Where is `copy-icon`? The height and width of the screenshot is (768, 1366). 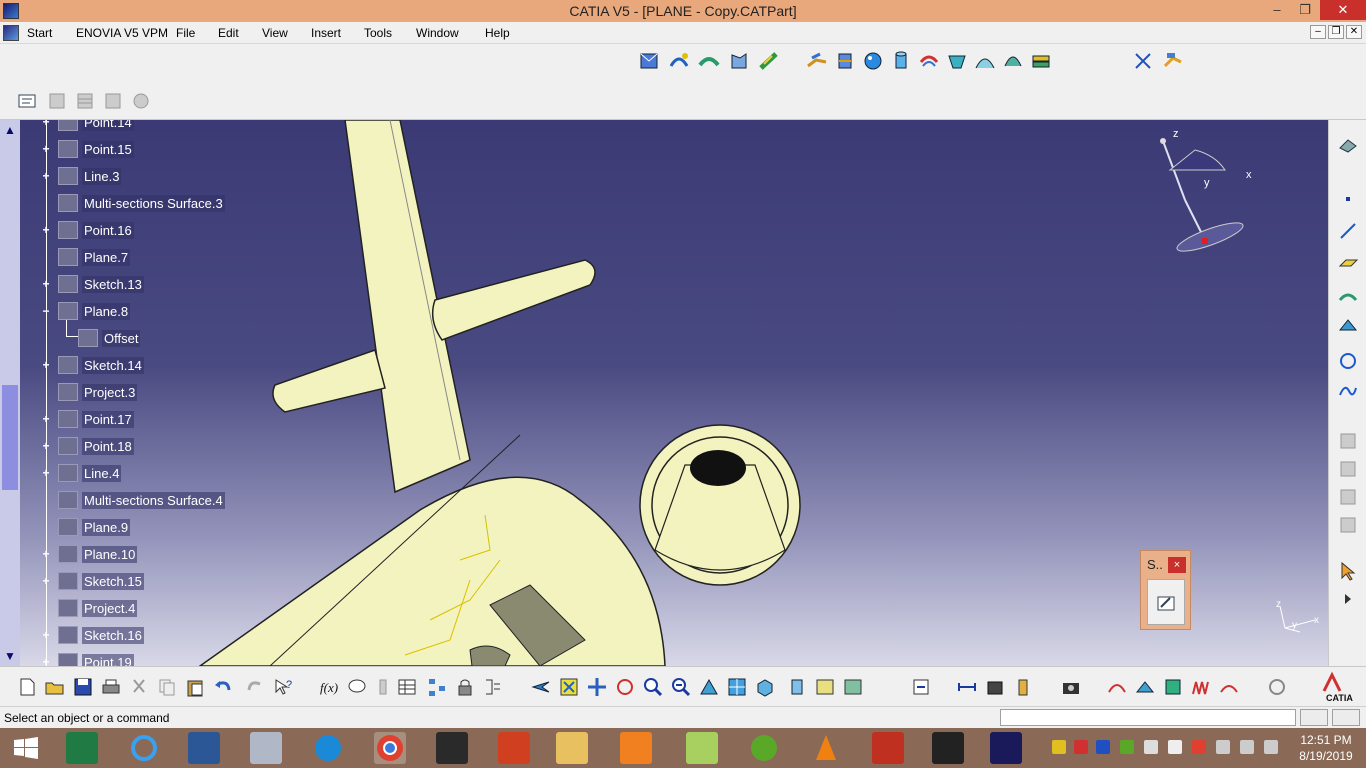 copy-icon is located at coordinates (167, 687).